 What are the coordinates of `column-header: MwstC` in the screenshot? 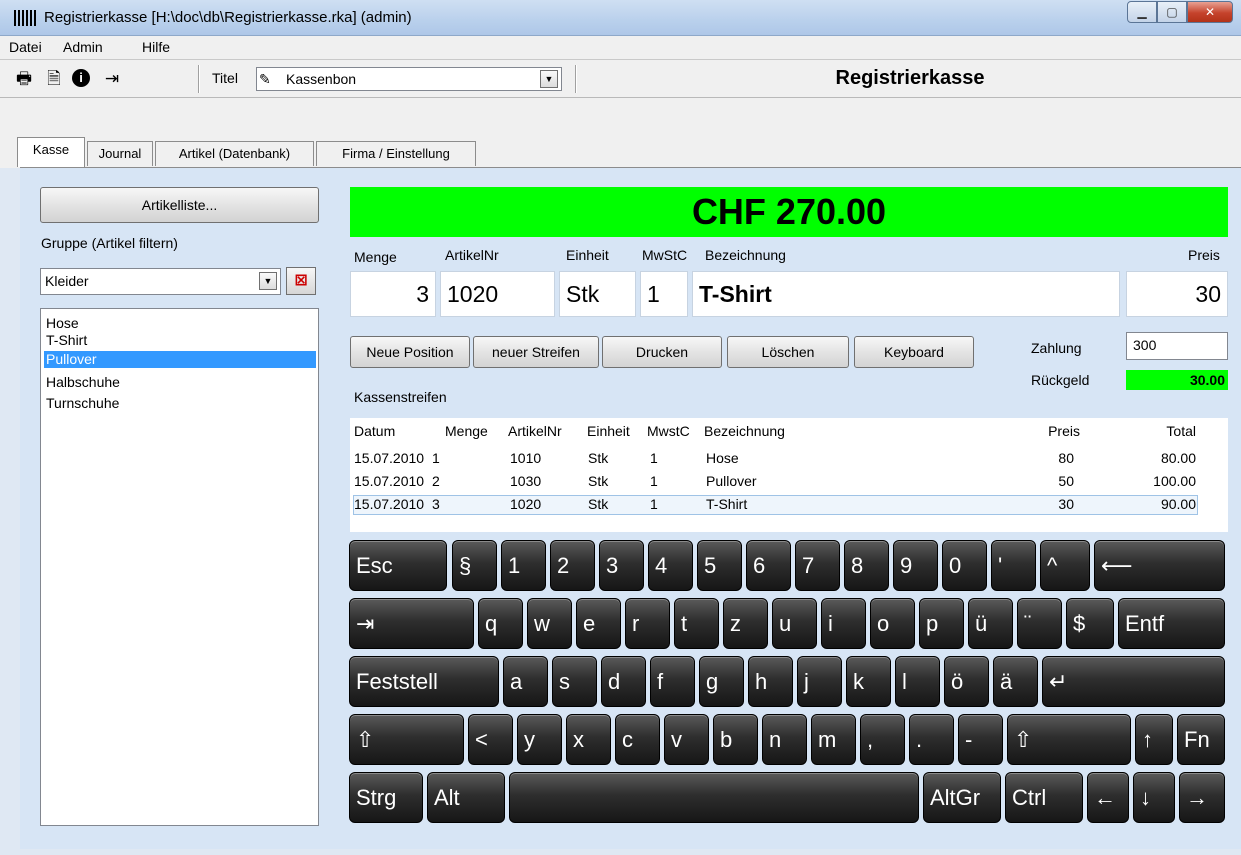 It's located at (668, 431).